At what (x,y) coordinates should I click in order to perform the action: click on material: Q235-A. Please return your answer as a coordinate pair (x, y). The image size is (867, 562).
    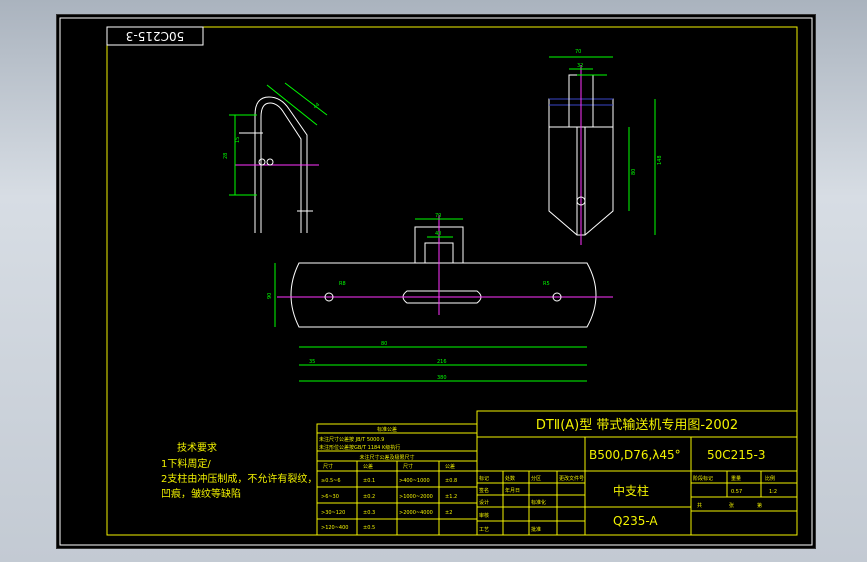
    Looking at the image, I should click on (635, 521).